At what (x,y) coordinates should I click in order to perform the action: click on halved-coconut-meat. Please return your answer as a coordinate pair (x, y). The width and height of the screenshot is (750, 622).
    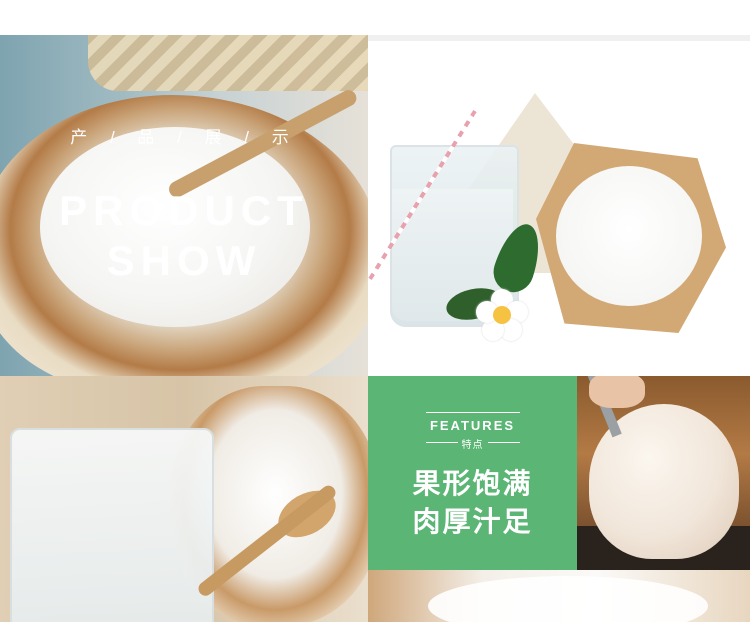
    Looking at the image, I should click on (629, 236).